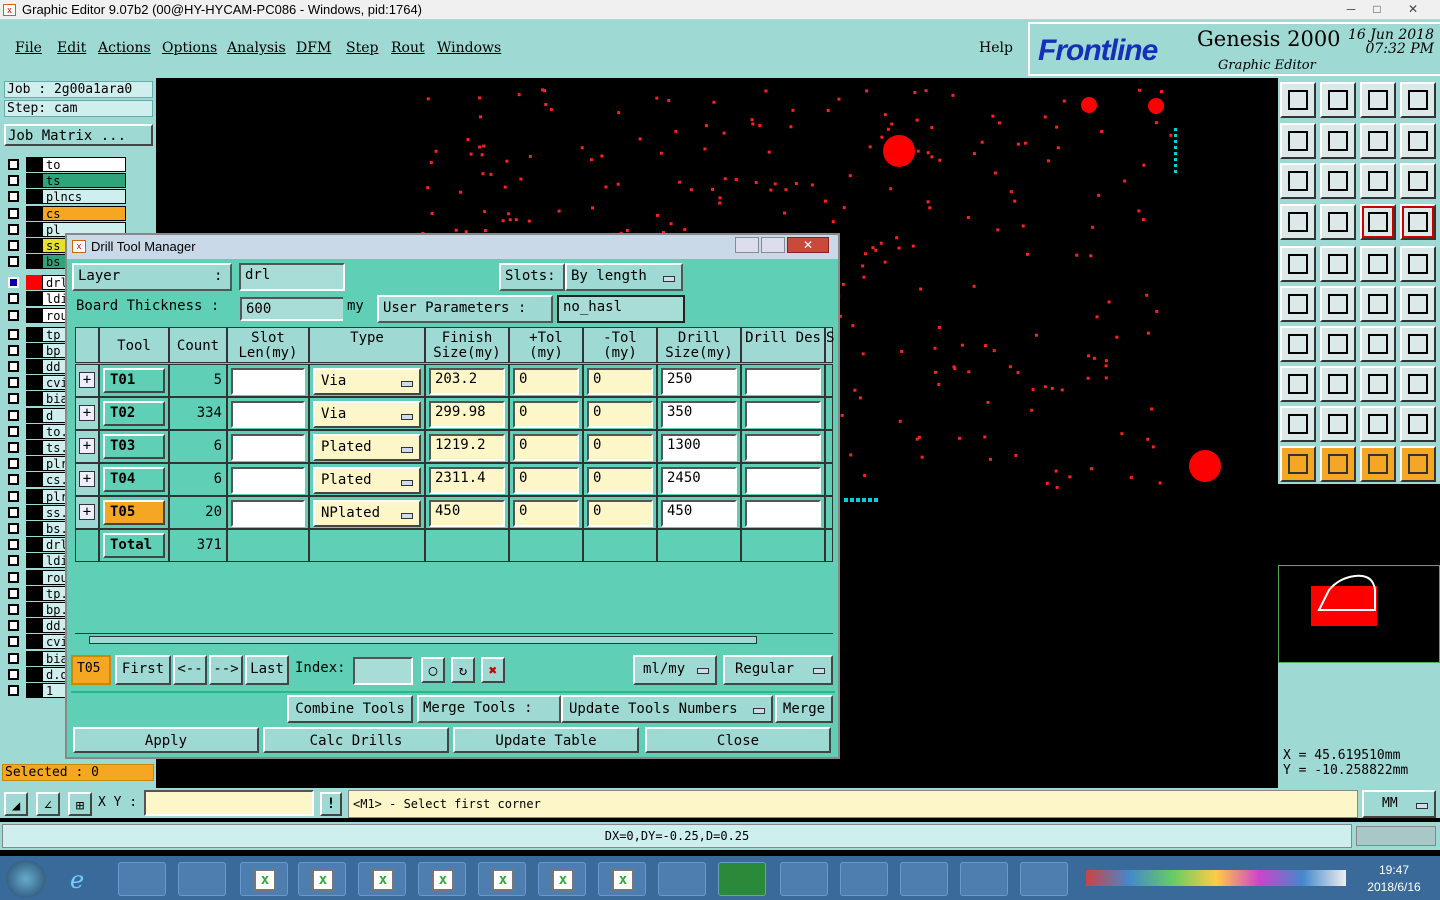 The height and width of the screenshot is (900, 1440). What do you see at coordinates (699, 480) in the screenshot?
I see `drill-size-input: 2450` at bounding box center [699, 480].